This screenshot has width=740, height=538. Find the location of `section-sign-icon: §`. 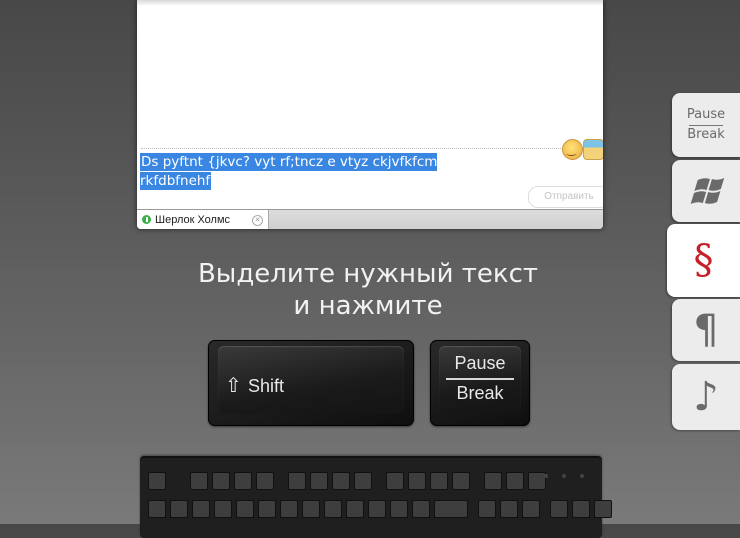

section-sign-icon: § is located at coordinates (703, 260).